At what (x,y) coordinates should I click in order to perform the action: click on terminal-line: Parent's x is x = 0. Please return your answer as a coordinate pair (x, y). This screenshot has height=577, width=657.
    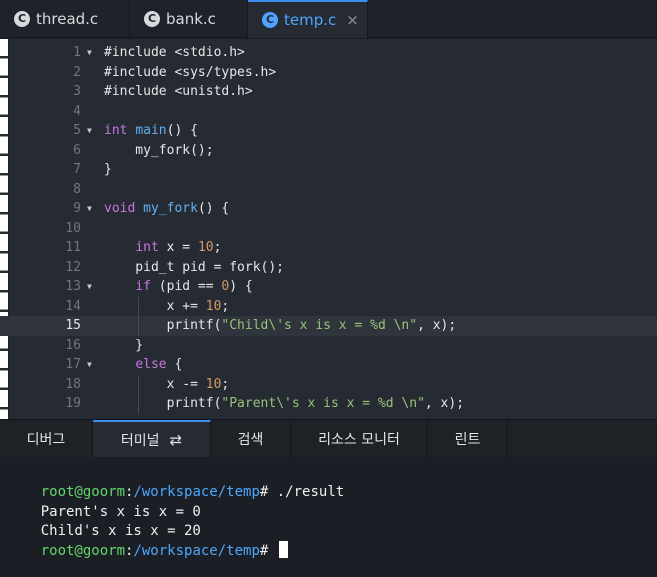
    Looking at the image, I should click on (104, 501).